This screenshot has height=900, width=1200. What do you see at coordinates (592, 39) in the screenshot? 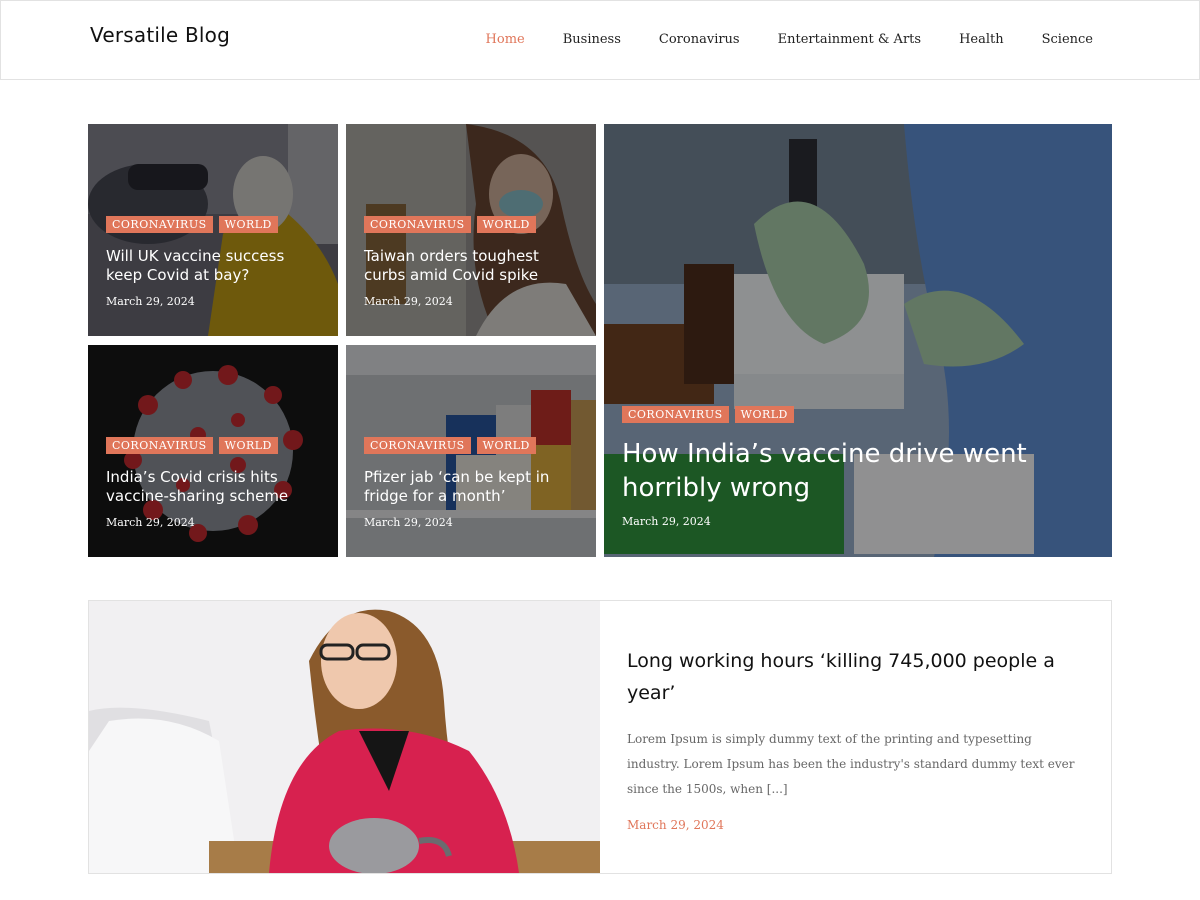
I see `nav-business: Business` at bounding box center [592, 39].